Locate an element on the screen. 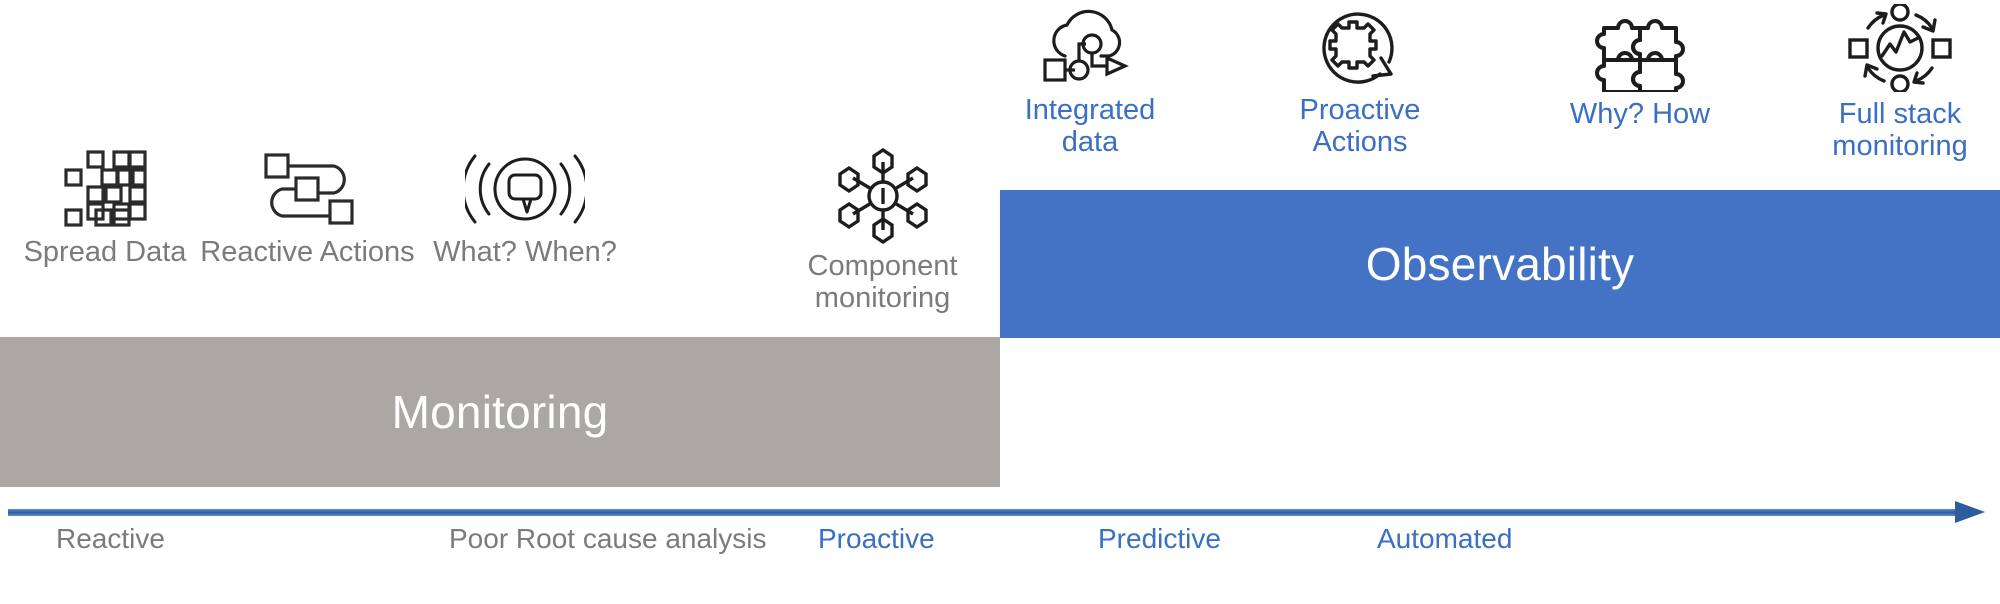 This screenshot has width=2000, height=604. monitoring-bar: Monitoring is located at coordinates (500, 412).